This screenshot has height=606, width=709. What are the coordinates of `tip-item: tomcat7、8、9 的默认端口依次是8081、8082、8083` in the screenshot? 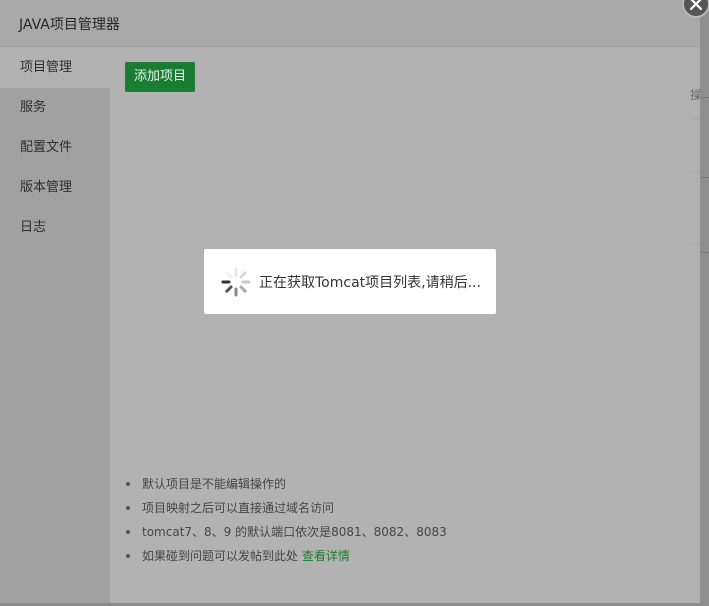 It's located at (404, 532).